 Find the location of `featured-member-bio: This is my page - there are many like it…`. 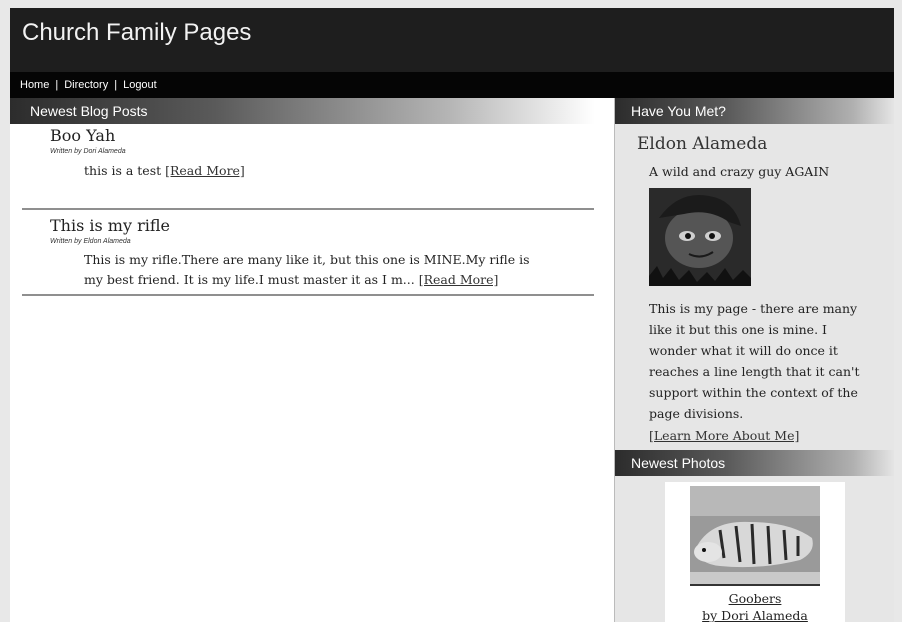

featured-member-bio: This is my page - there are many like it… is located at coordinates (754, 361).